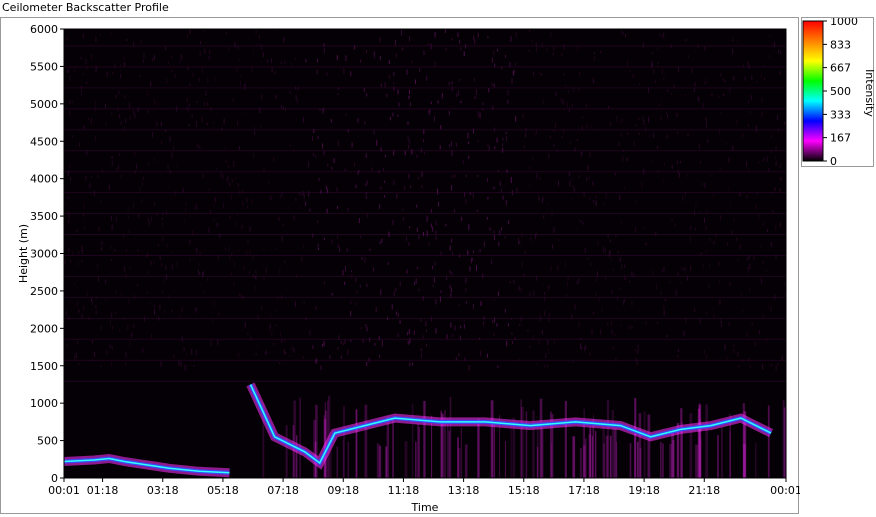  What do you see at coordinates (524, 490) in the screenshot?
I see `x-tick-label: 15:18` at bounding box center [524, 490].